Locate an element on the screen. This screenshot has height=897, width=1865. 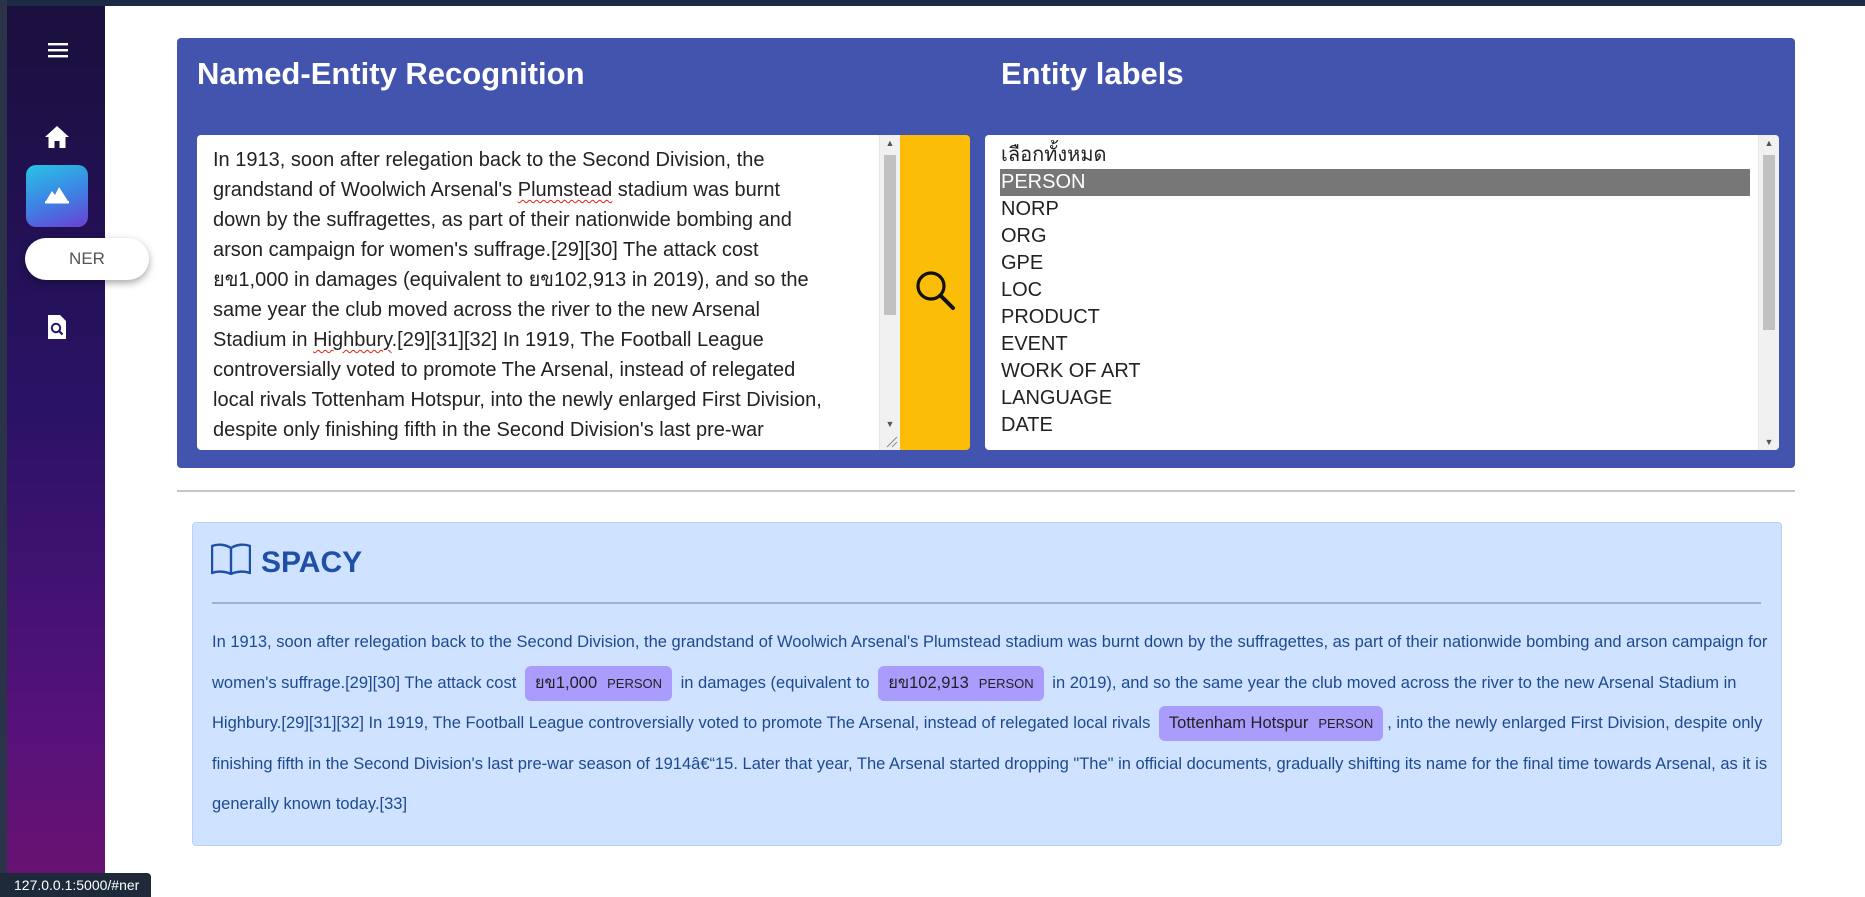
menu-icon is located at coordinates (58, 50).